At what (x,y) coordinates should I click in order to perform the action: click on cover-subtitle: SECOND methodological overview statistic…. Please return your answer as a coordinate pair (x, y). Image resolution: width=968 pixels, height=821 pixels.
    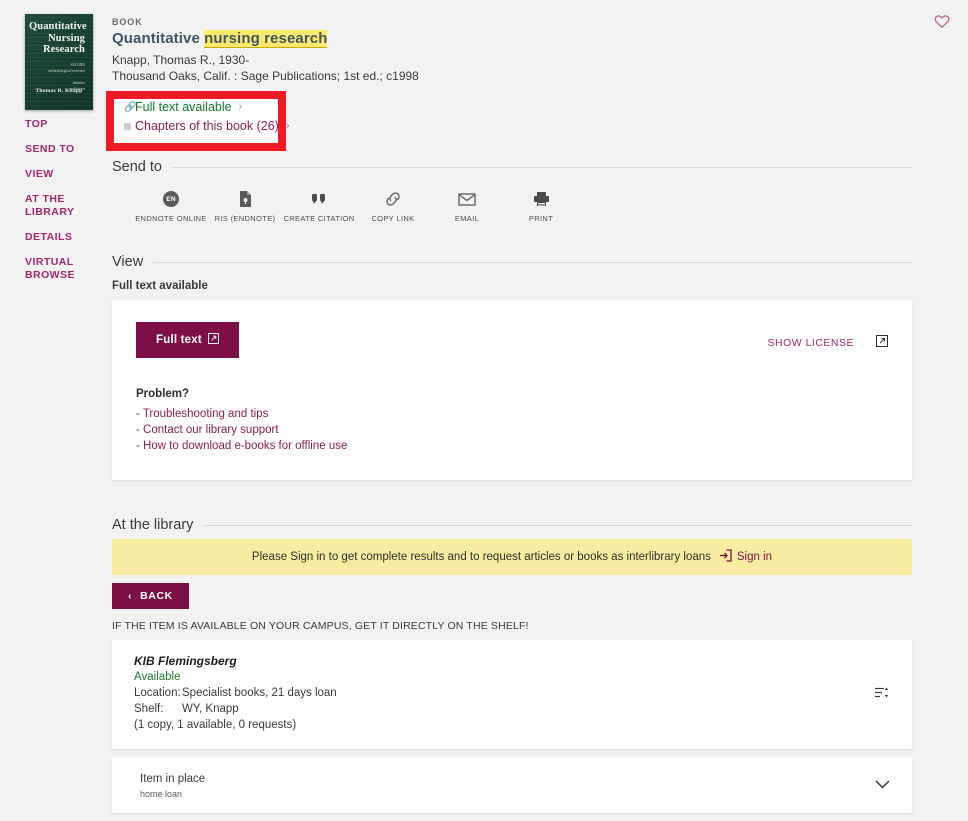
    Looking at the image, I should click on (66, 76).